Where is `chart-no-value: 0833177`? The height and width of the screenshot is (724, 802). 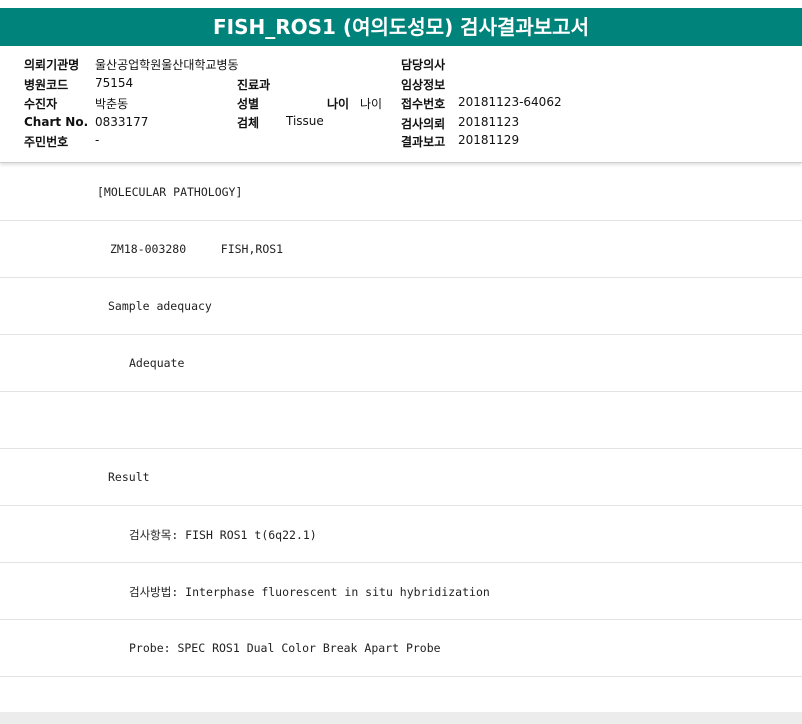 chart-no-value: 0833177 is located at coordinates (122, 122).